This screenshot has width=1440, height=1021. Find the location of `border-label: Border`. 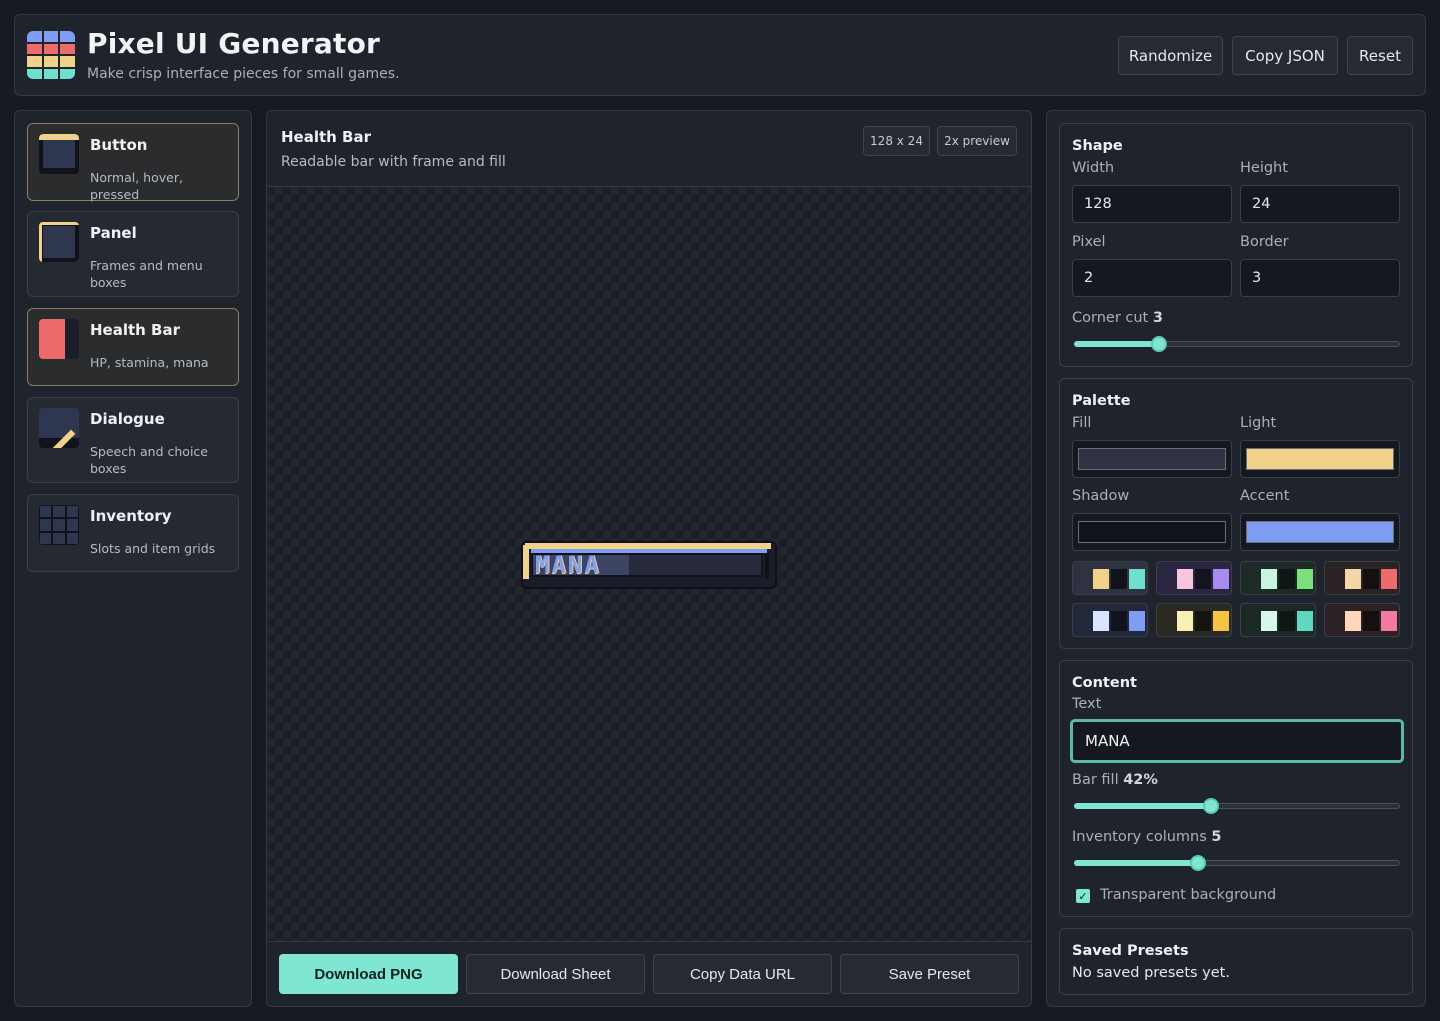

border-label: Border is located at coordinates (1264, 242).